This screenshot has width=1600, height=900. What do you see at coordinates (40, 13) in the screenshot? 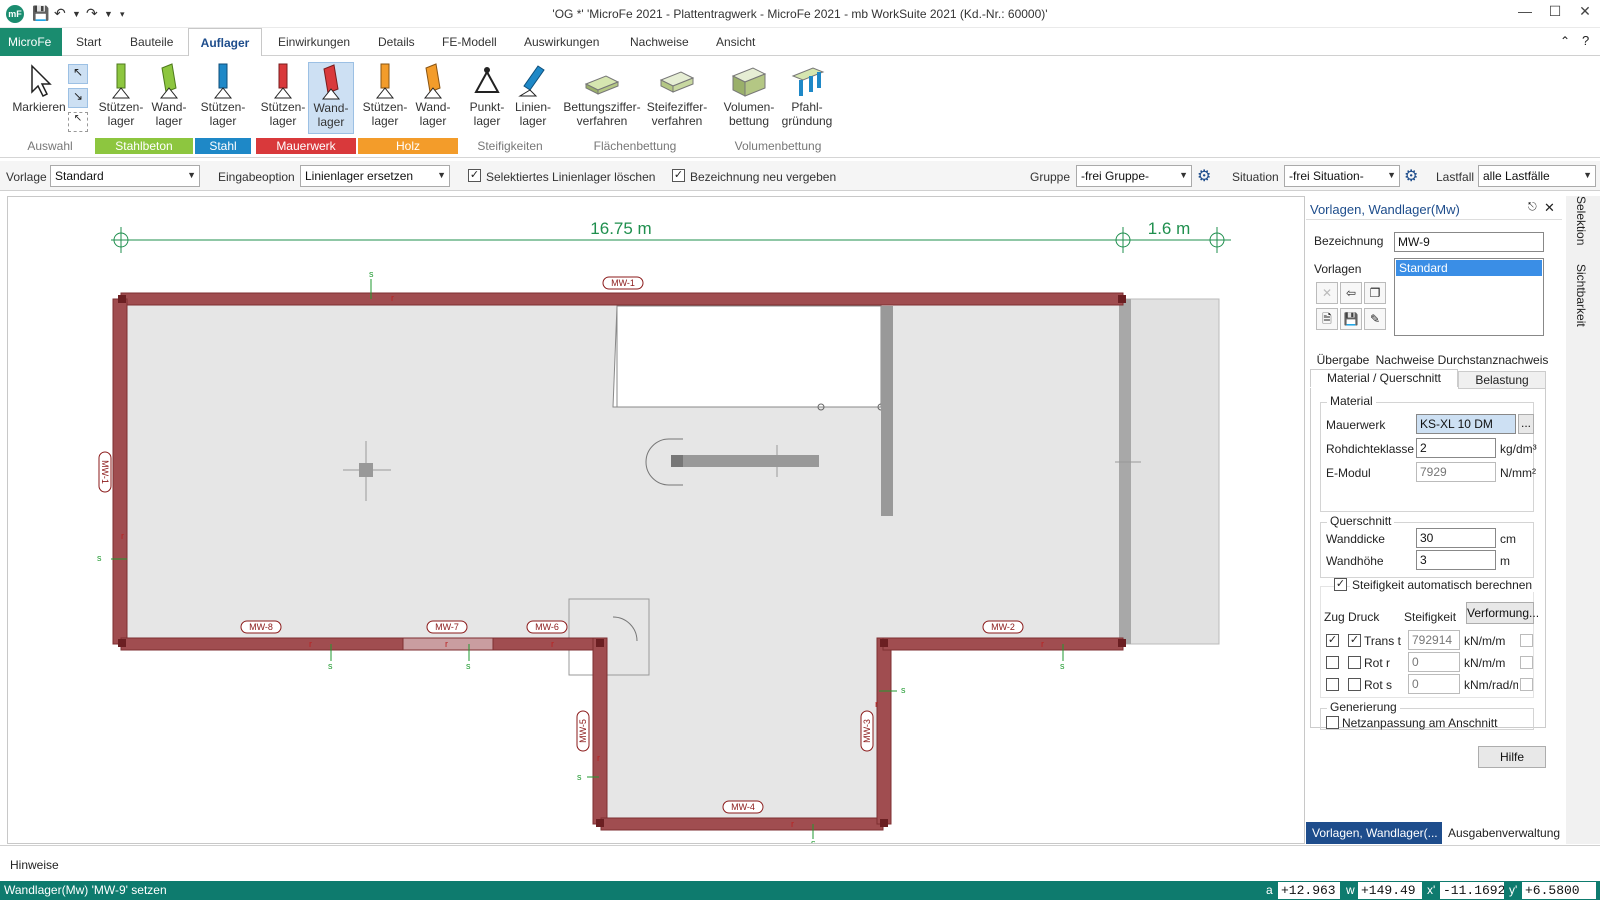
I see `save-icon: 💾` at bounding box center [40, 13].